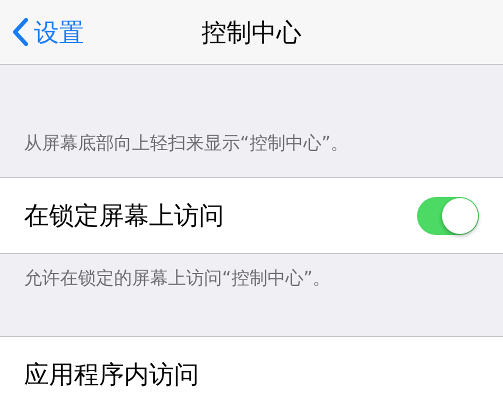 The image size is (503, 409). I want to click on back-button: 设置, so click(42, 32).